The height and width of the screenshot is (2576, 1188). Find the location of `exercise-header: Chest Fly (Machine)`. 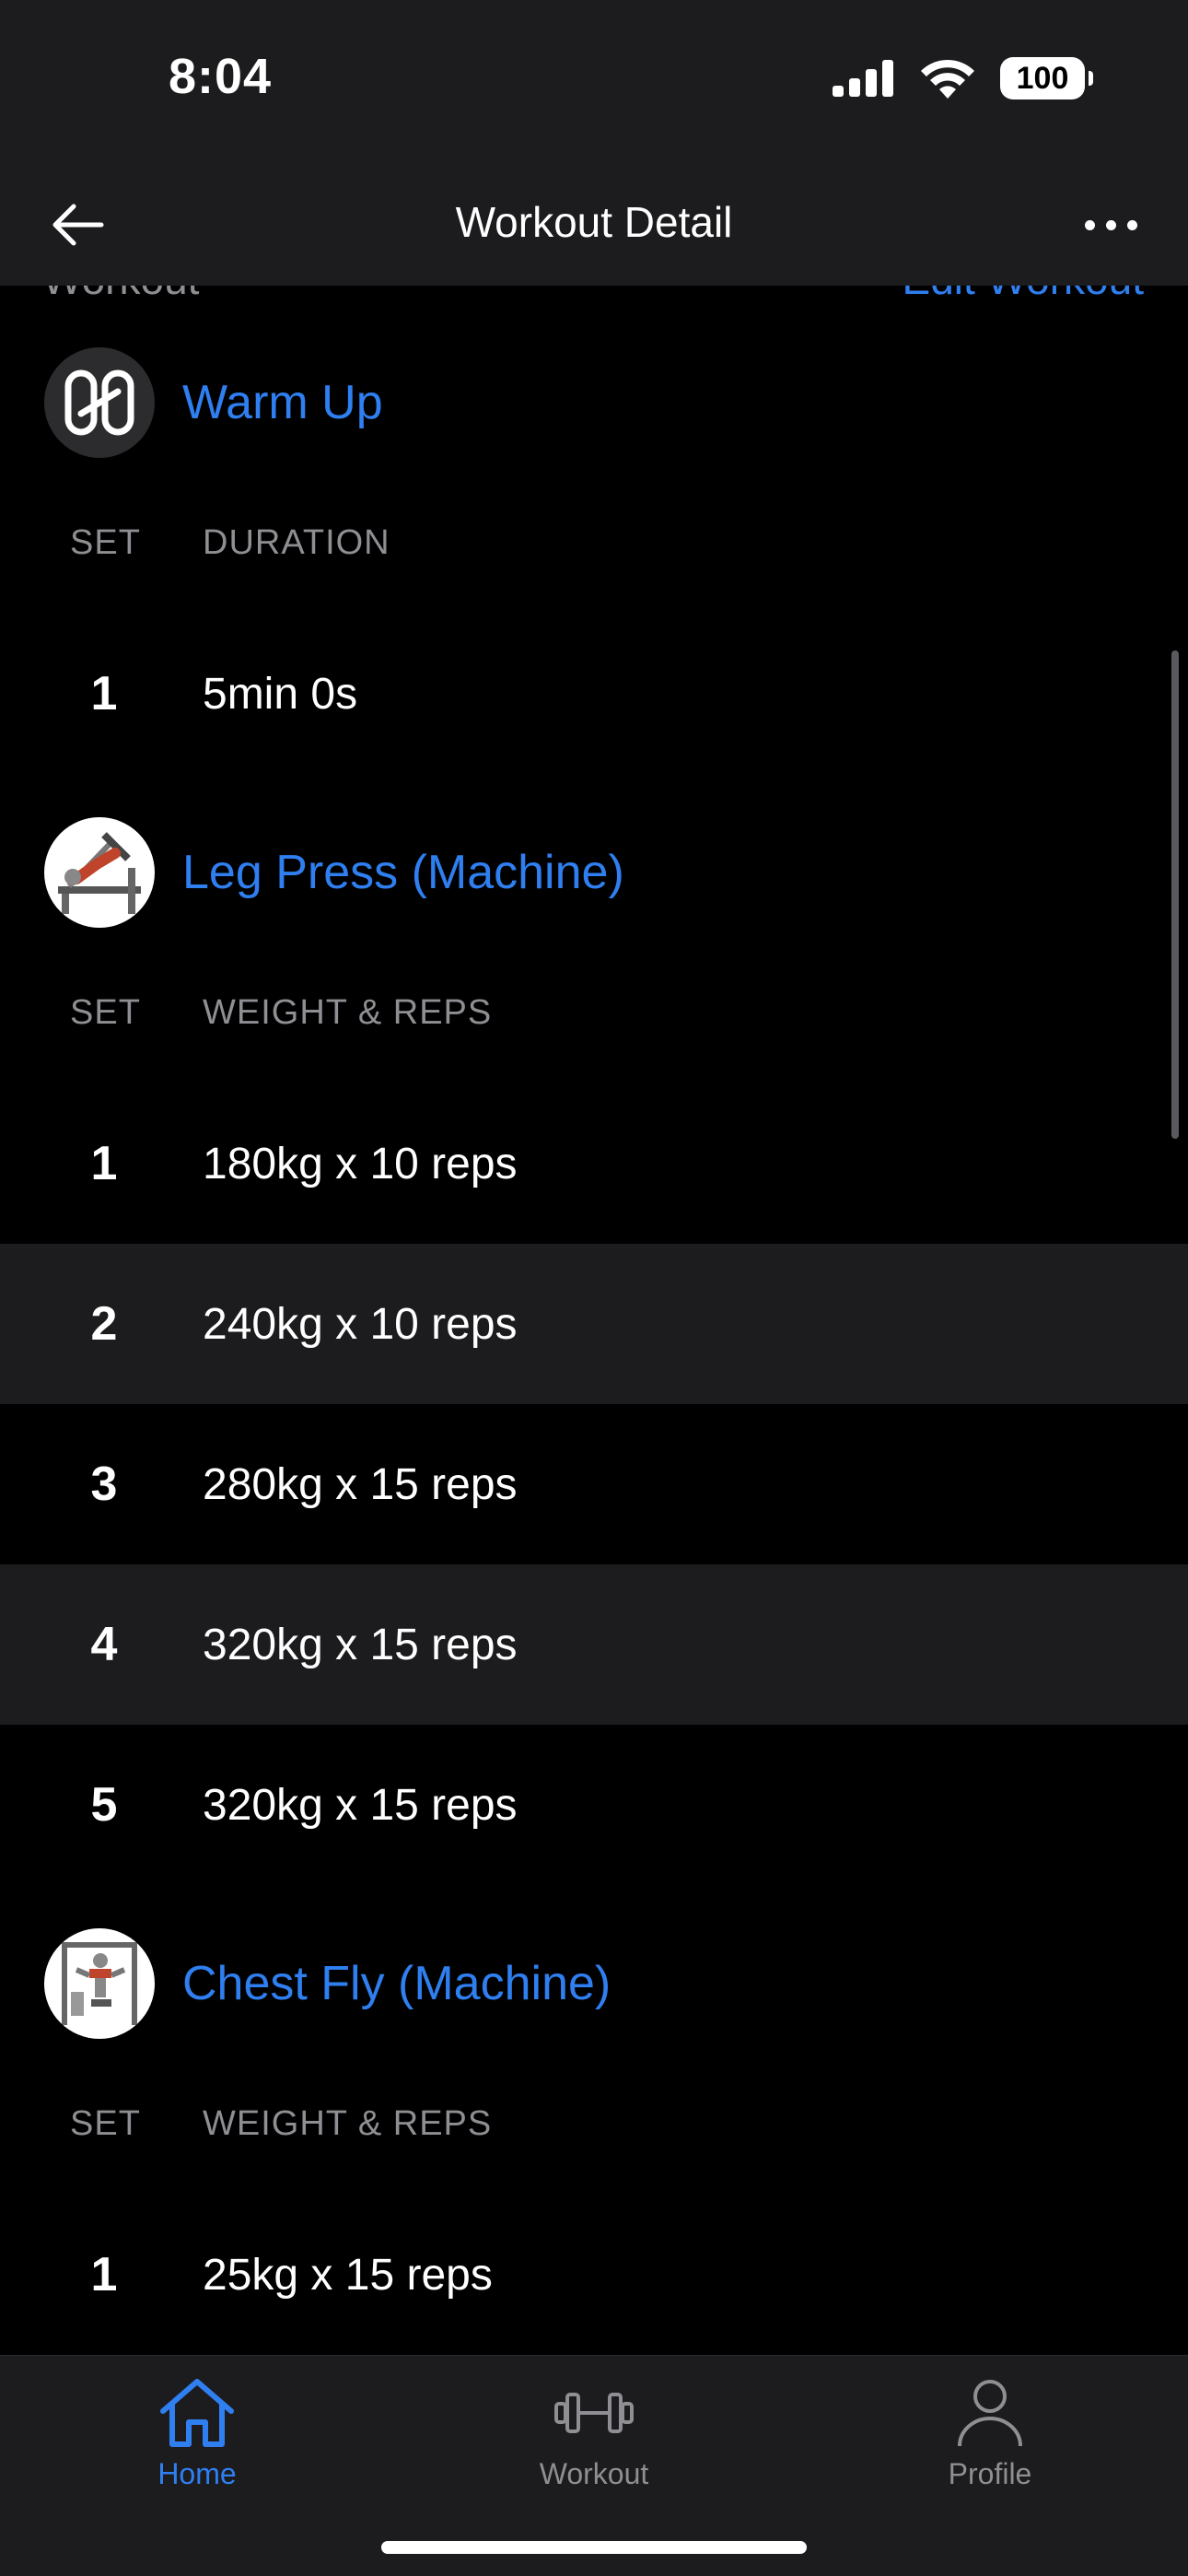

exercise-header: Chest Fly (Machine) is located at coordinates (594, 1983).